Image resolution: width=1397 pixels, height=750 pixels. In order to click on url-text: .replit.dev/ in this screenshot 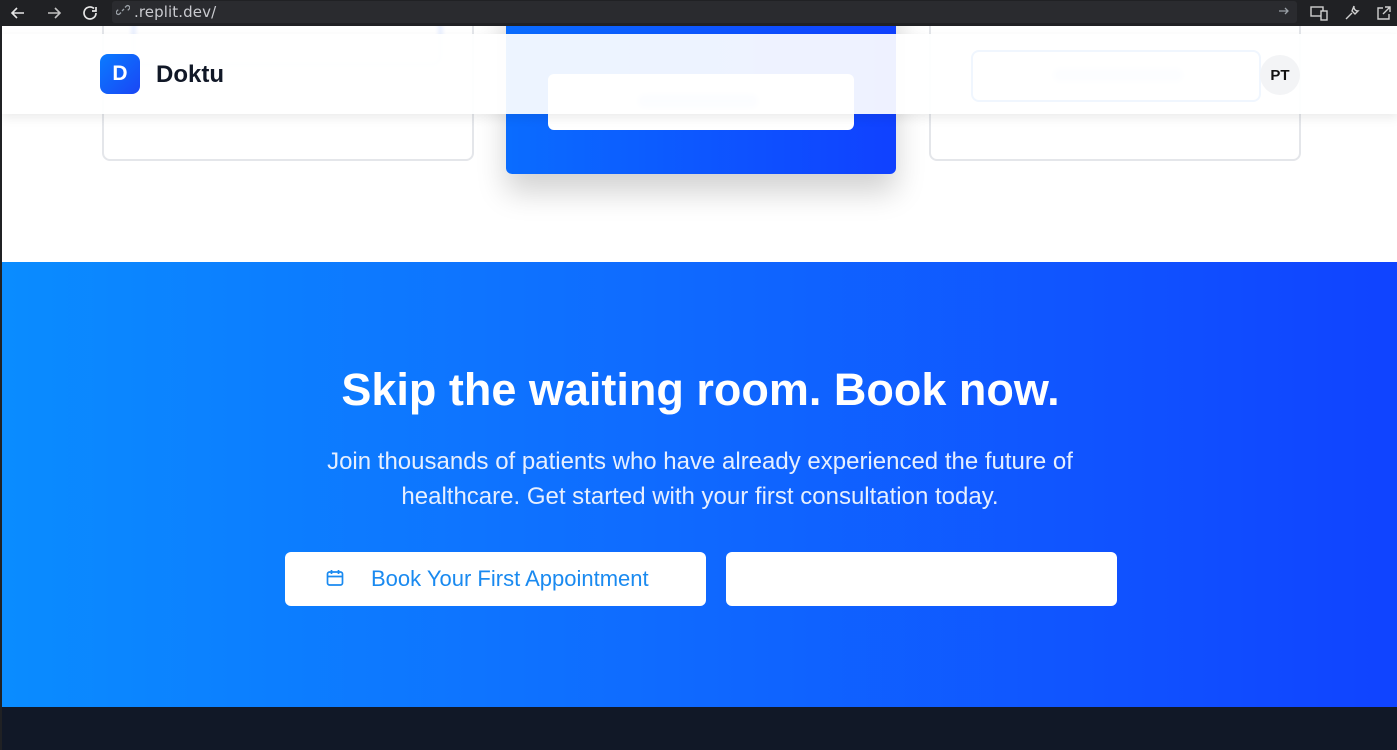, I will do `click(175, 12)`.